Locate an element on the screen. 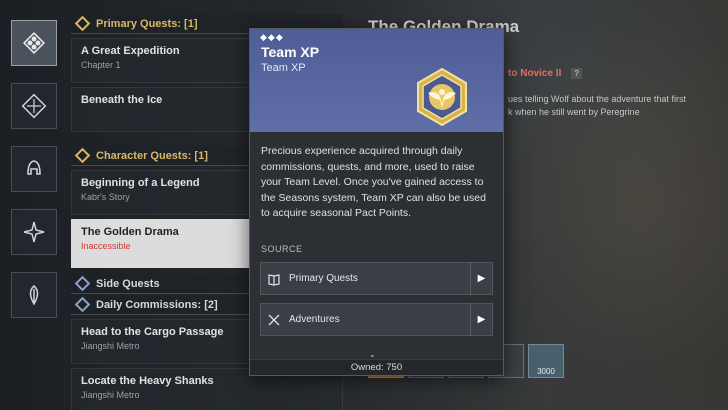  source-label: SOURCE is located at coordinates (282, 249).